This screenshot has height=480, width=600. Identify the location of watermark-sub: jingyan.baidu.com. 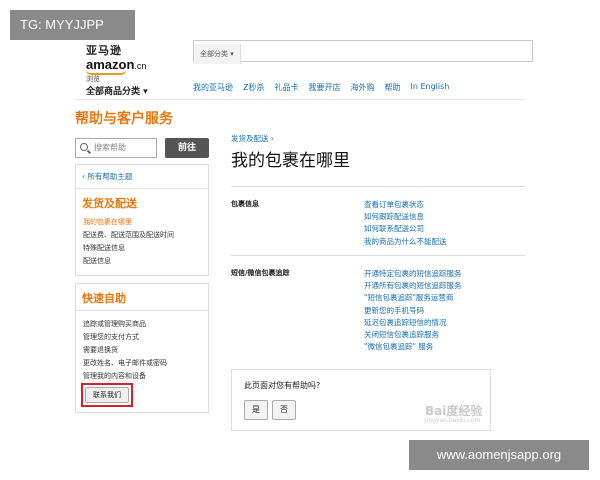
(453, 420).